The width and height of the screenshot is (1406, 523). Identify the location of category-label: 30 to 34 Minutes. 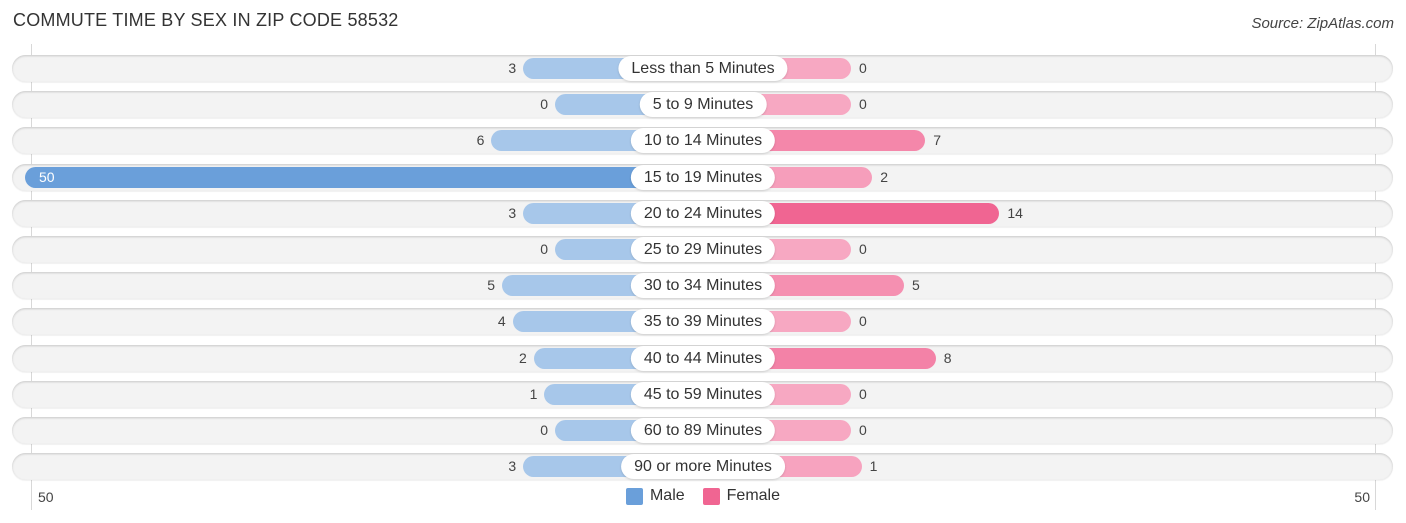
(703, 286).